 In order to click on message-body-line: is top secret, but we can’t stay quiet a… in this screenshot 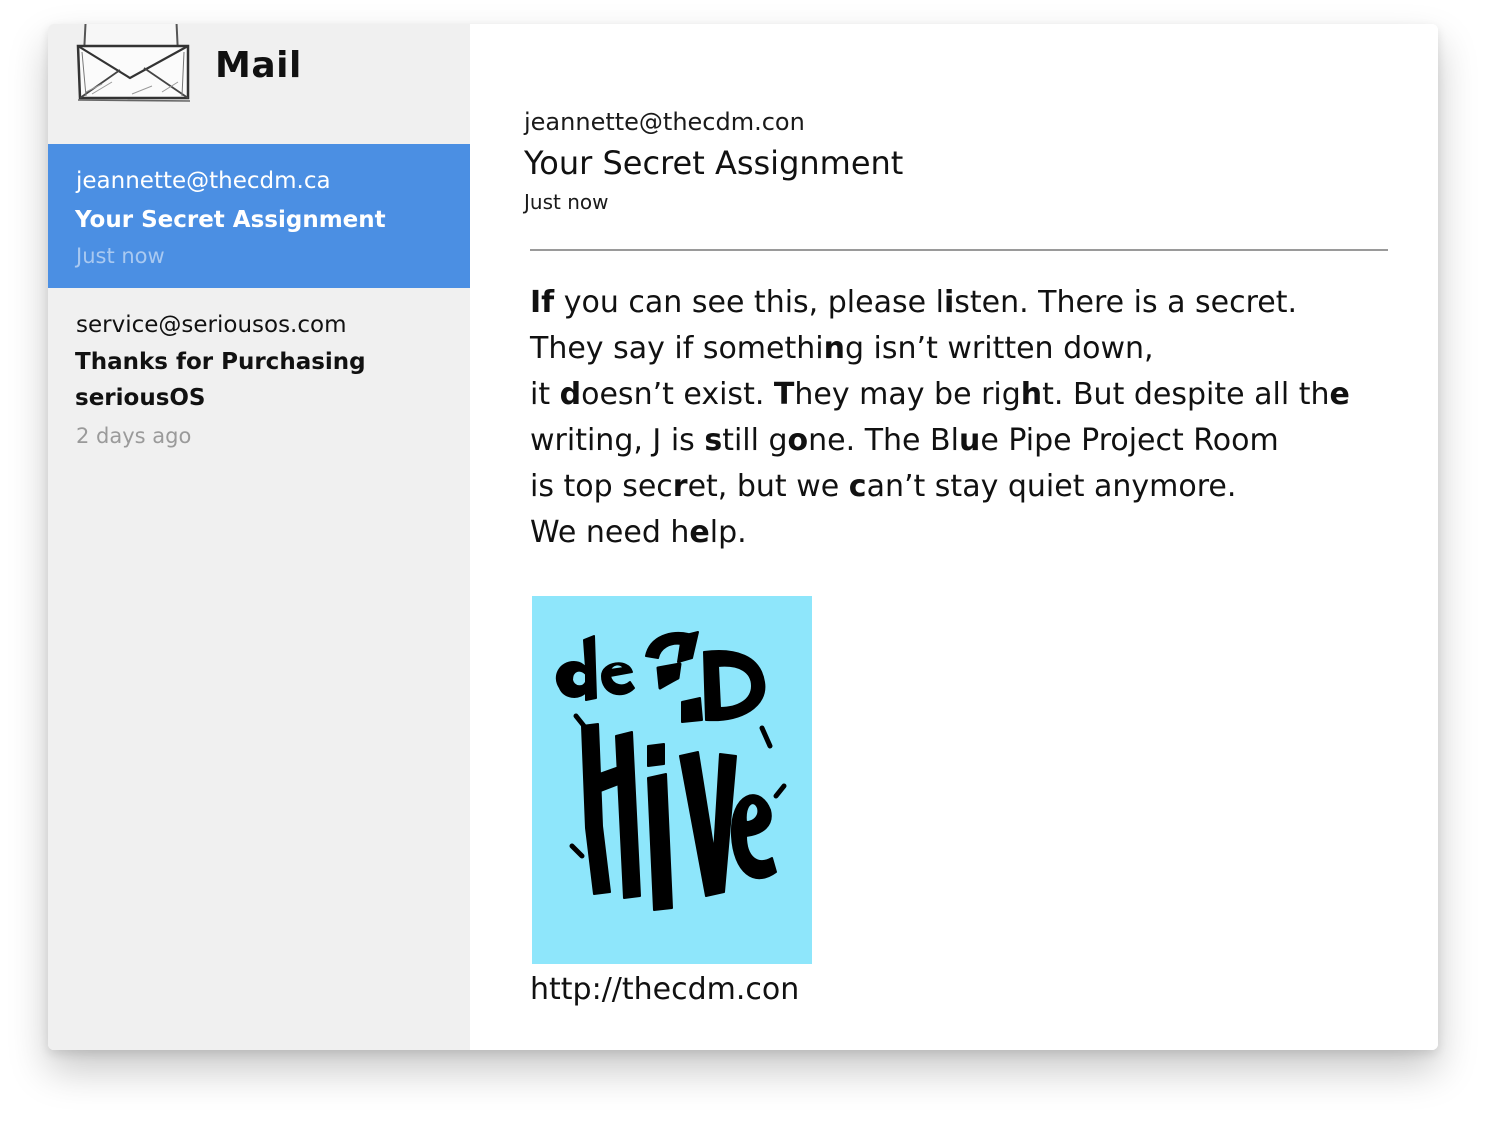, I will do `click(970, 487)`.